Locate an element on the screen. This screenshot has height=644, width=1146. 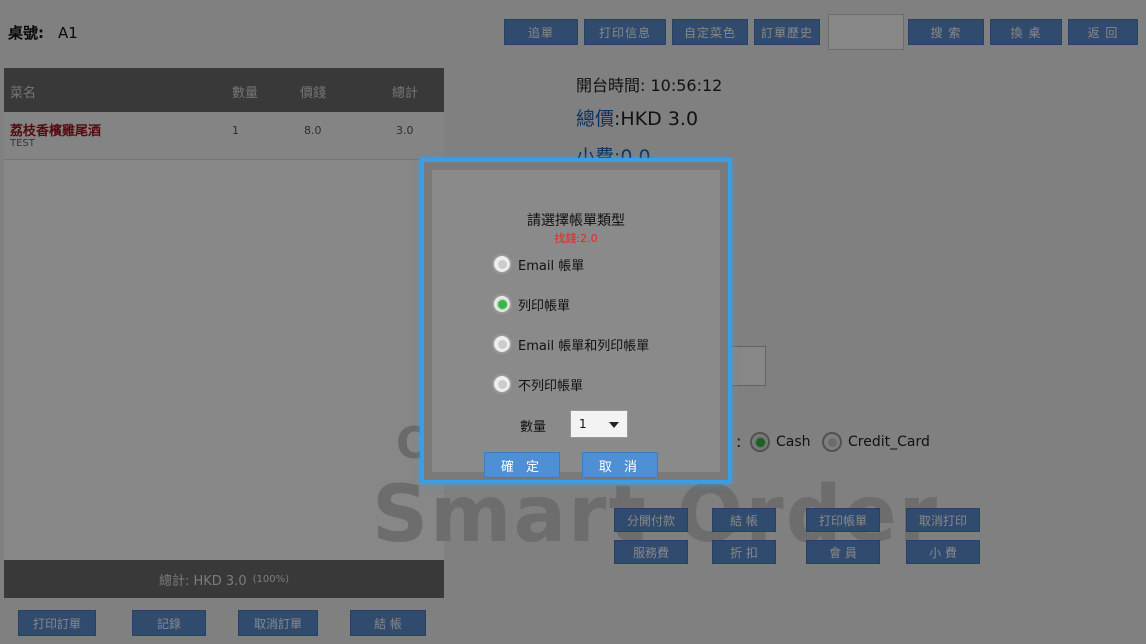
quantity-label: 數量 is located at coordinates (533, 427).